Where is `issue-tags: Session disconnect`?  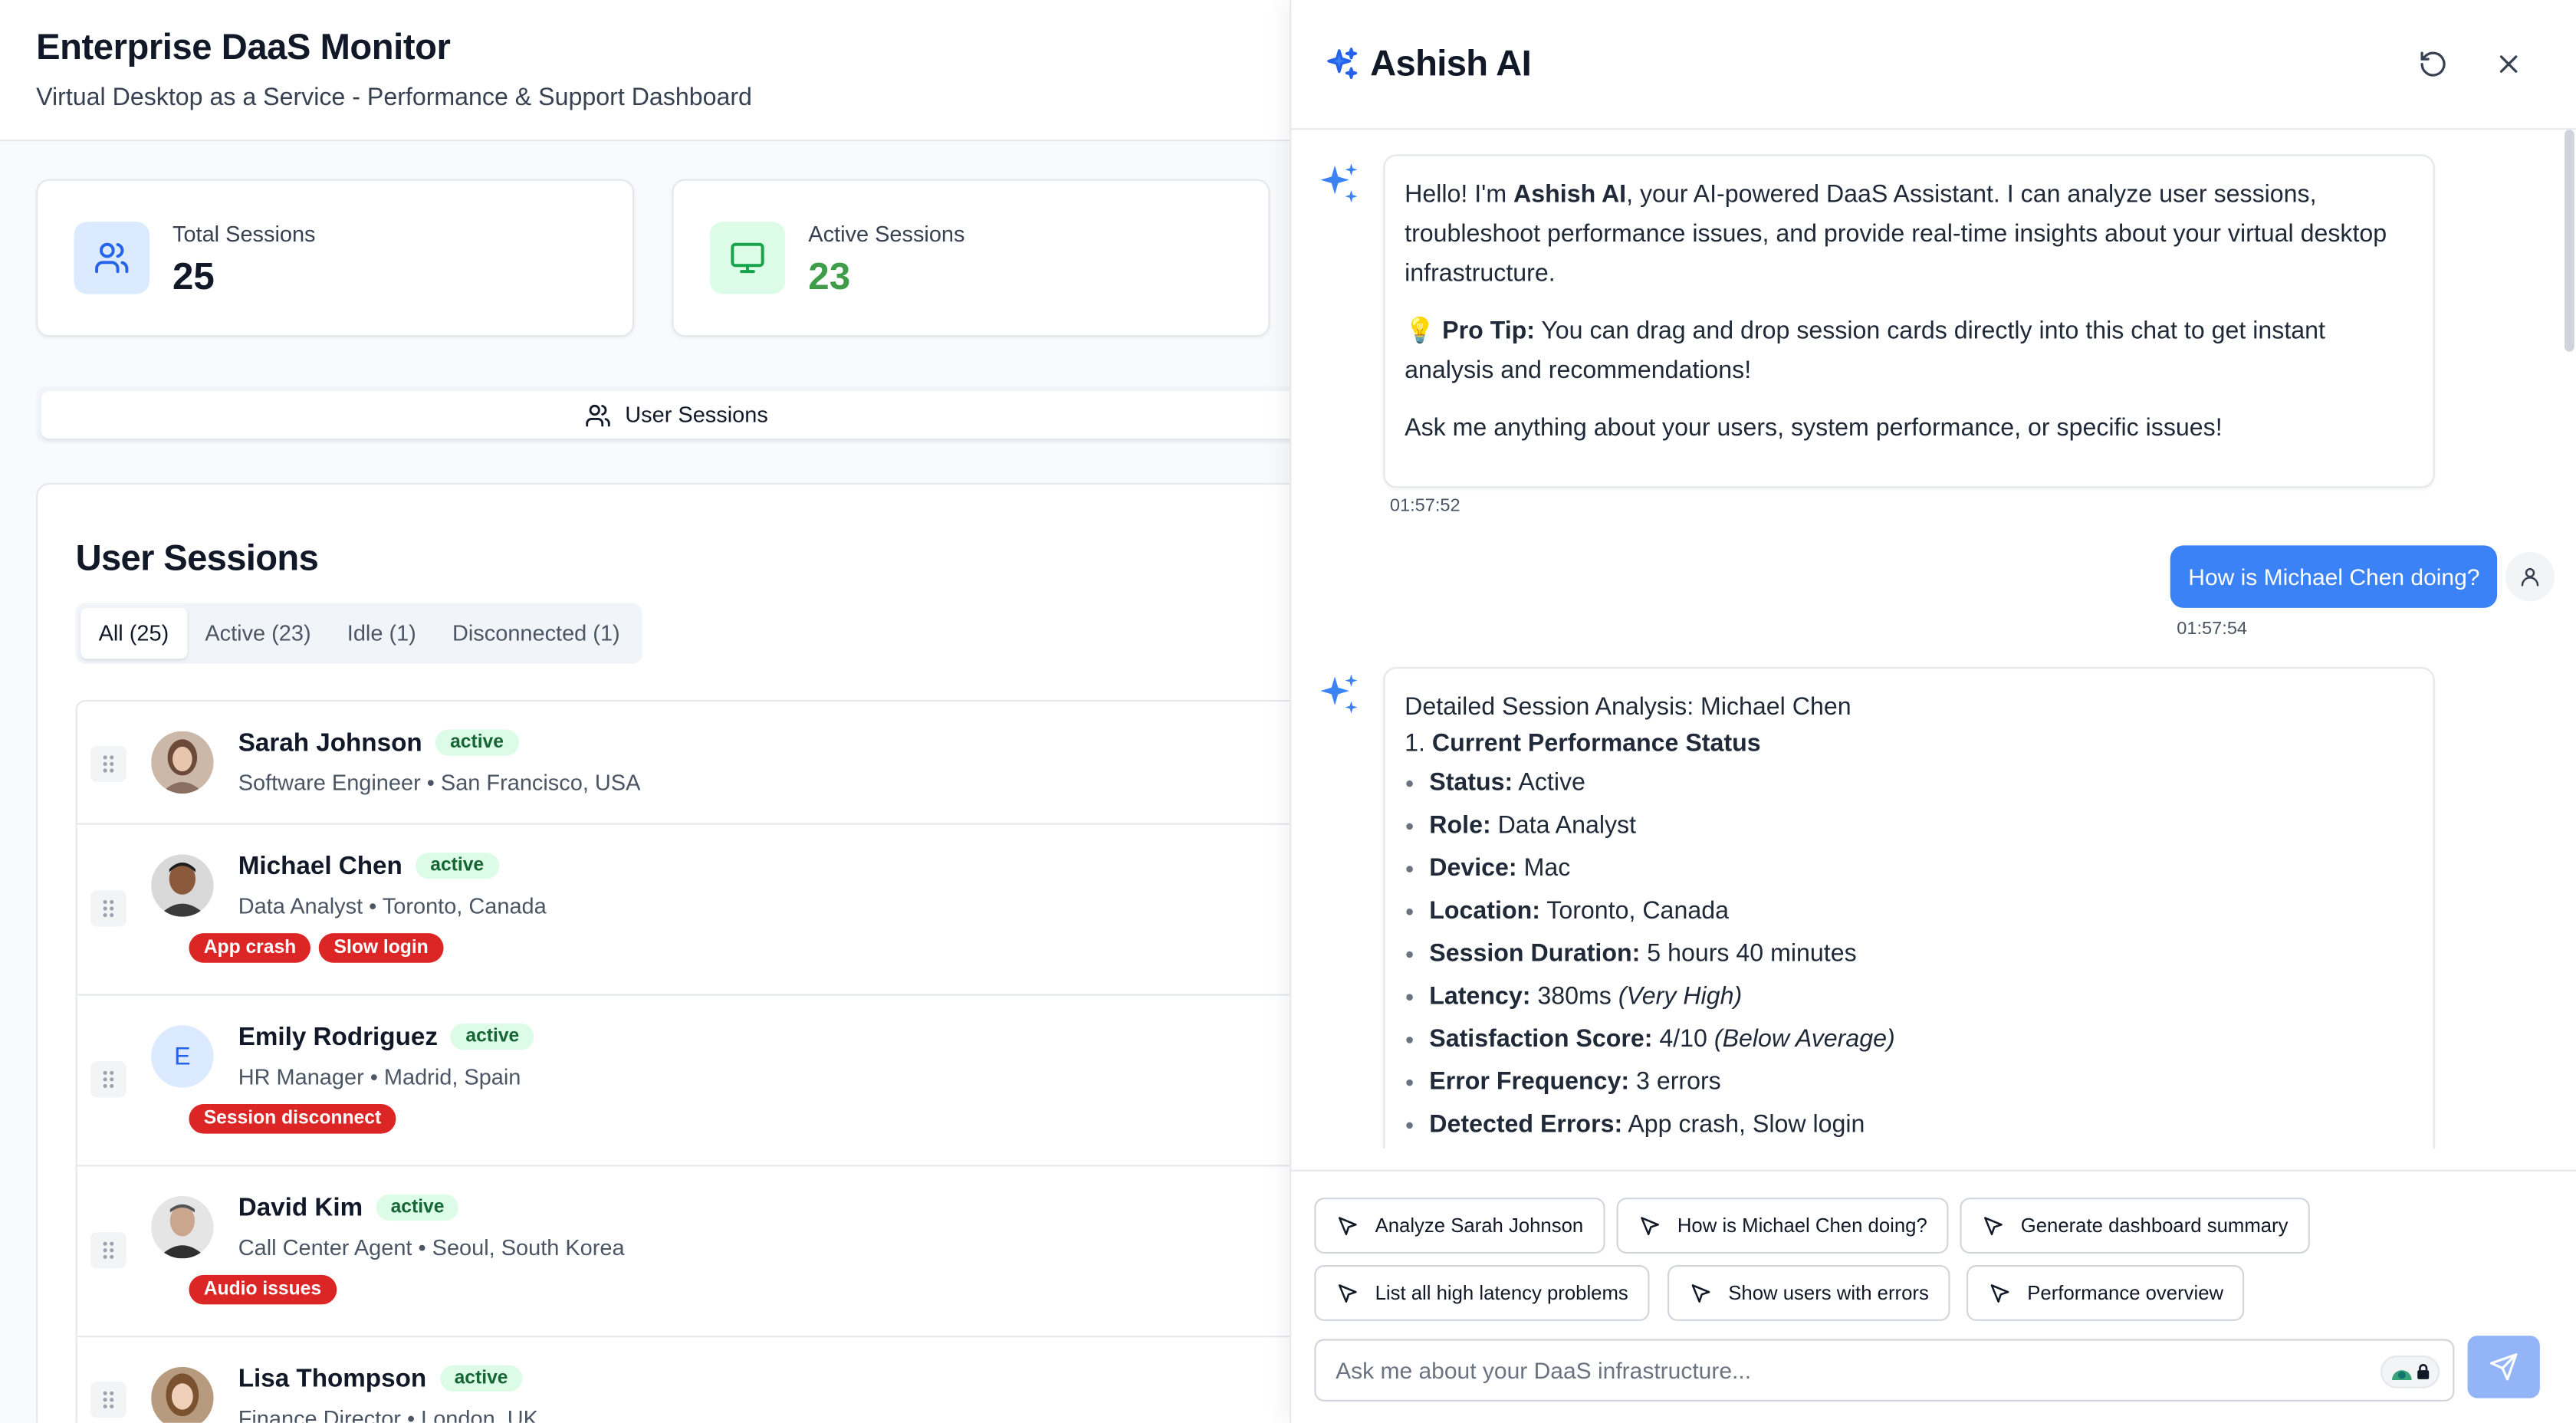
issue-tags: Session disconnect is located at coordinates (293, 1119).